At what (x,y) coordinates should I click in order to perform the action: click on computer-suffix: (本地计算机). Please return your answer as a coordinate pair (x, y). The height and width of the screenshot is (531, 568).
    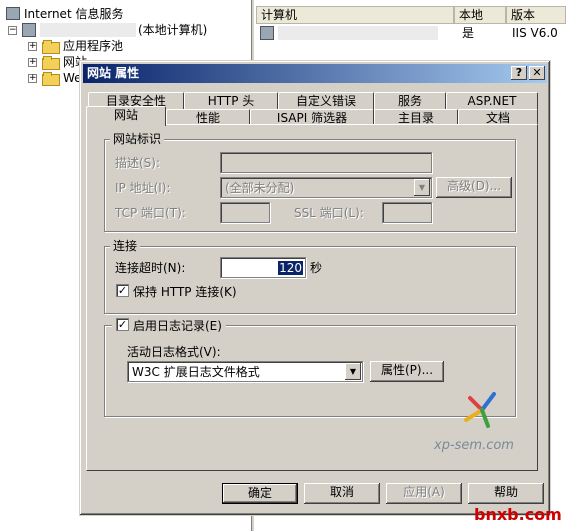
    Looking at the image, I should click on (173, 30).